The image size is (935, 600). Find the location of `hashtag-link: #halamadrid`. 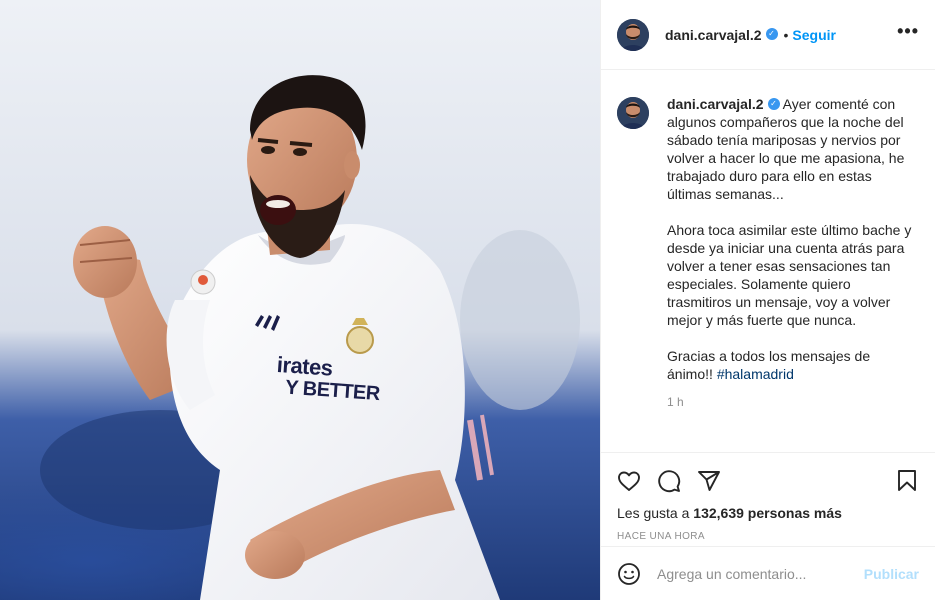

hashtag-link: #halamadrid is located at coordinates (755, 374).